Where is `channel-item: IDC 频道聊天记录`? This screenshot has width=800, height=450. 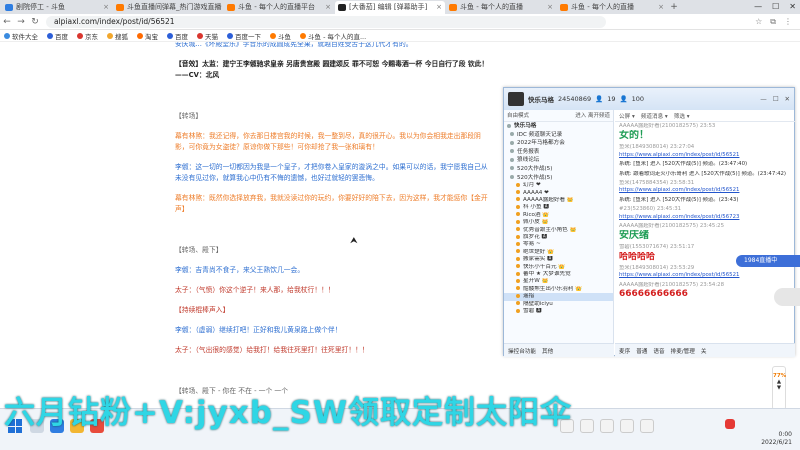 channel-item: IDC 频道聊天记录 is located at coordinates (558, 135).